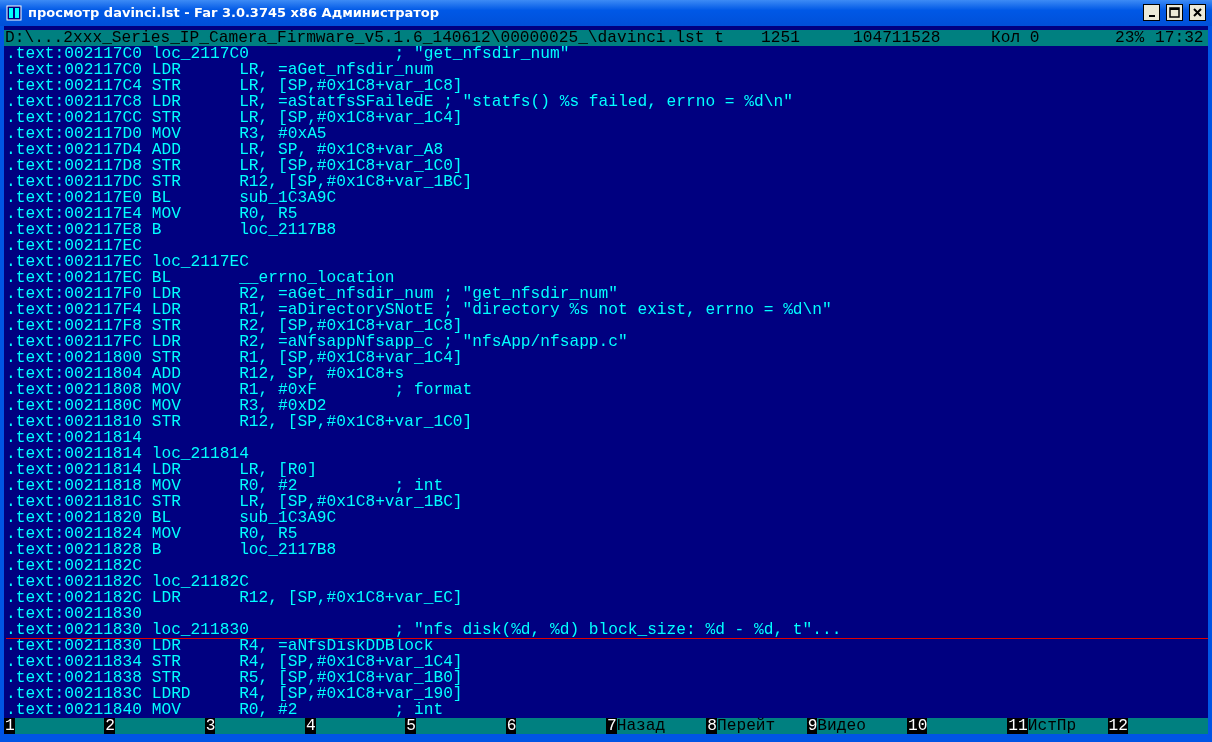 This screenshot has width=1212, height=742. What do you see at coordinates (1016, 37) in the screenshot?
I see `column-indicator: Кол 0` at bounding box center [1016, 37].